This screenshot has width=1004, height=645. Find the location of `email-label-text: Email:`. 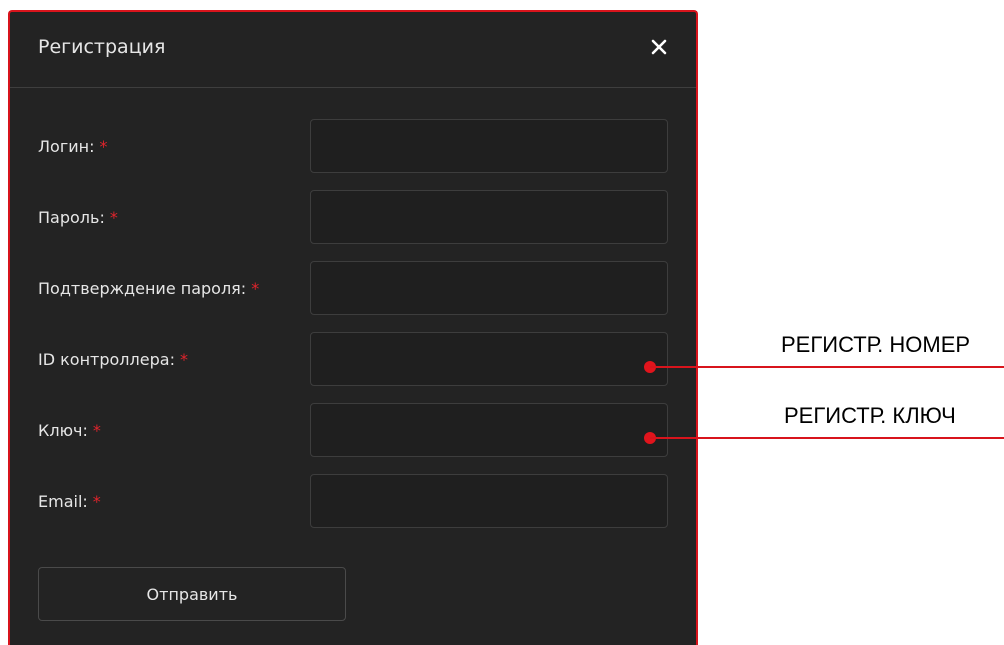

email-label-text: Email: is located at coordinates (63, 501).